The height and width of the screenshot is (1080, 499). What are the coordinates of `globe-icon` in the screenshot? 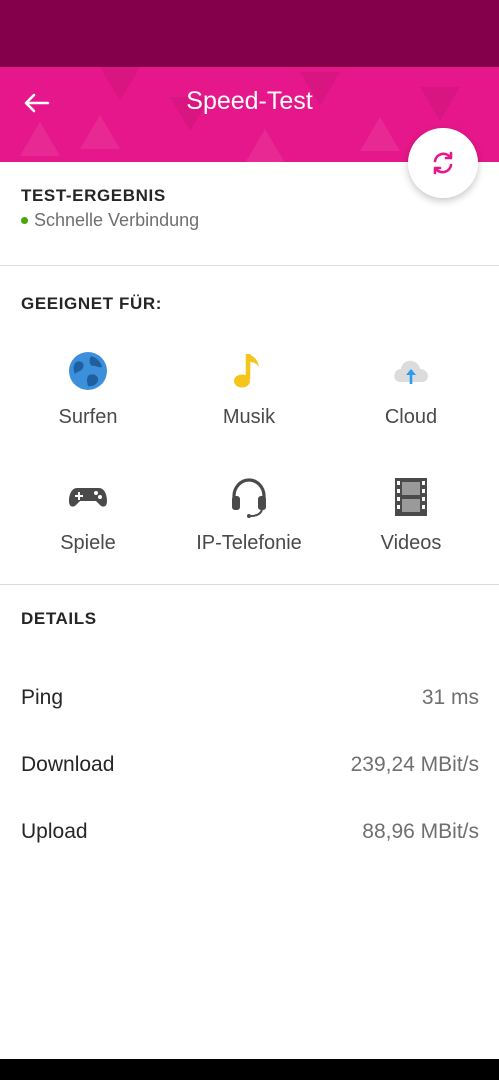 It's located at (88, 371).